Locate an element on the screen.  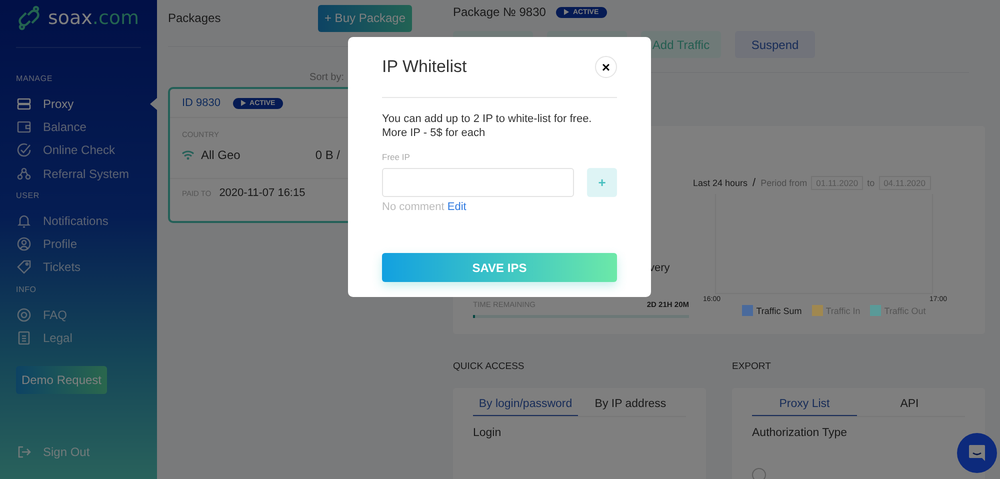
packages-title: Packages is located at coordinates (194, 17).